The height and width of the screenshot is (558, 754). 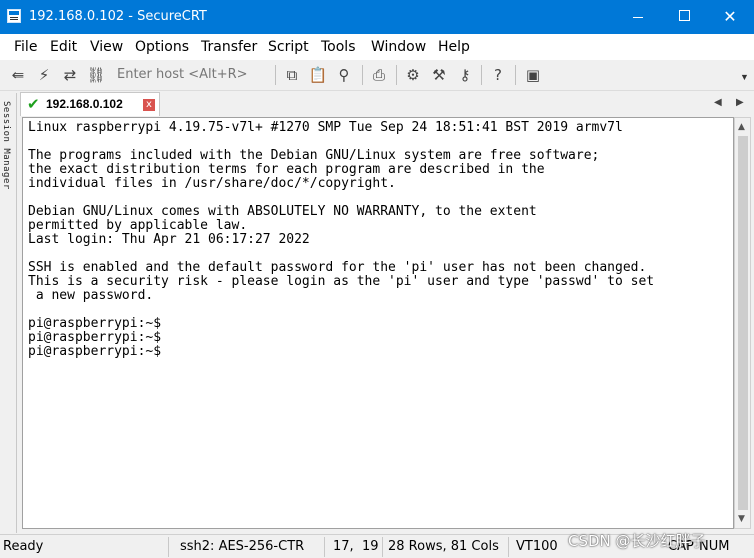 I want to click on minimize-icon, so click(x=638, y=17).